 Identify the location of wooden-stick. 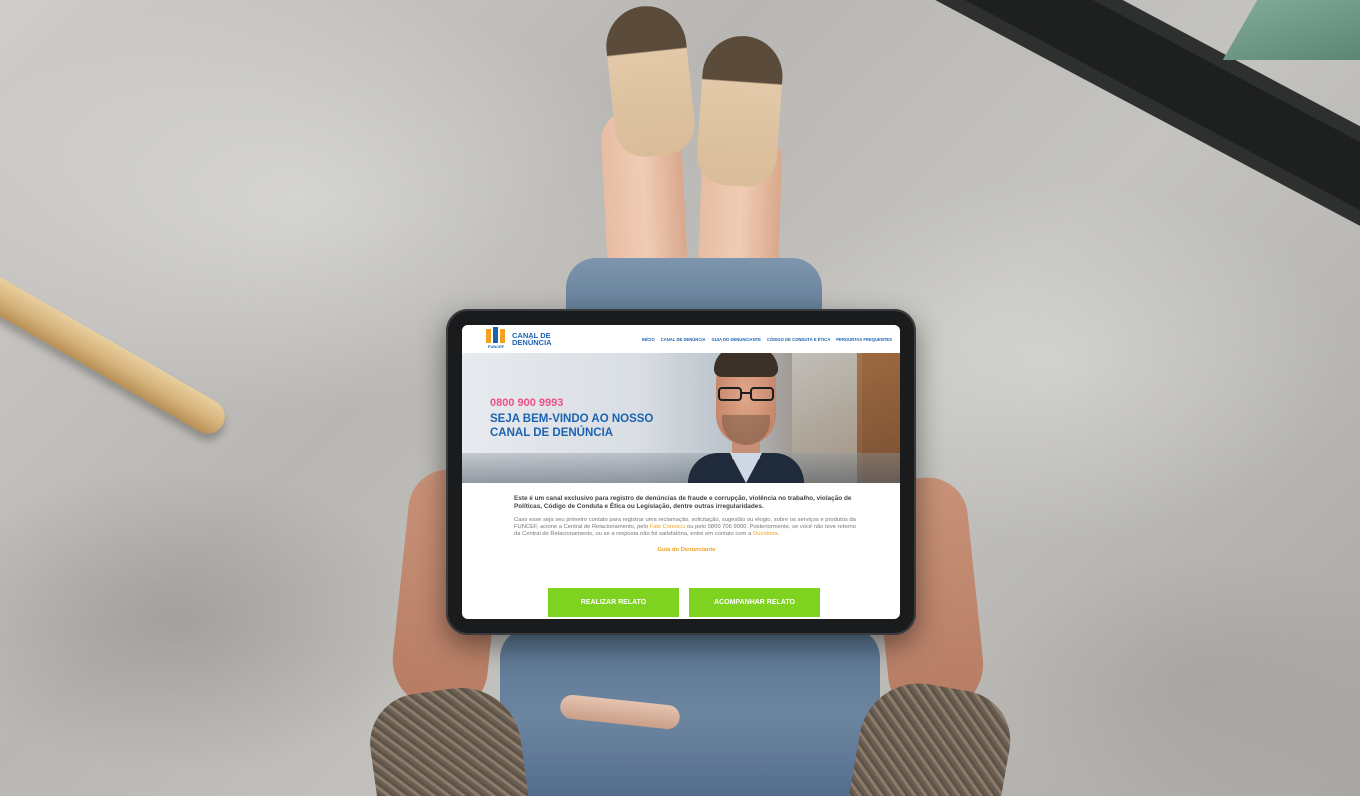
(115, 355).